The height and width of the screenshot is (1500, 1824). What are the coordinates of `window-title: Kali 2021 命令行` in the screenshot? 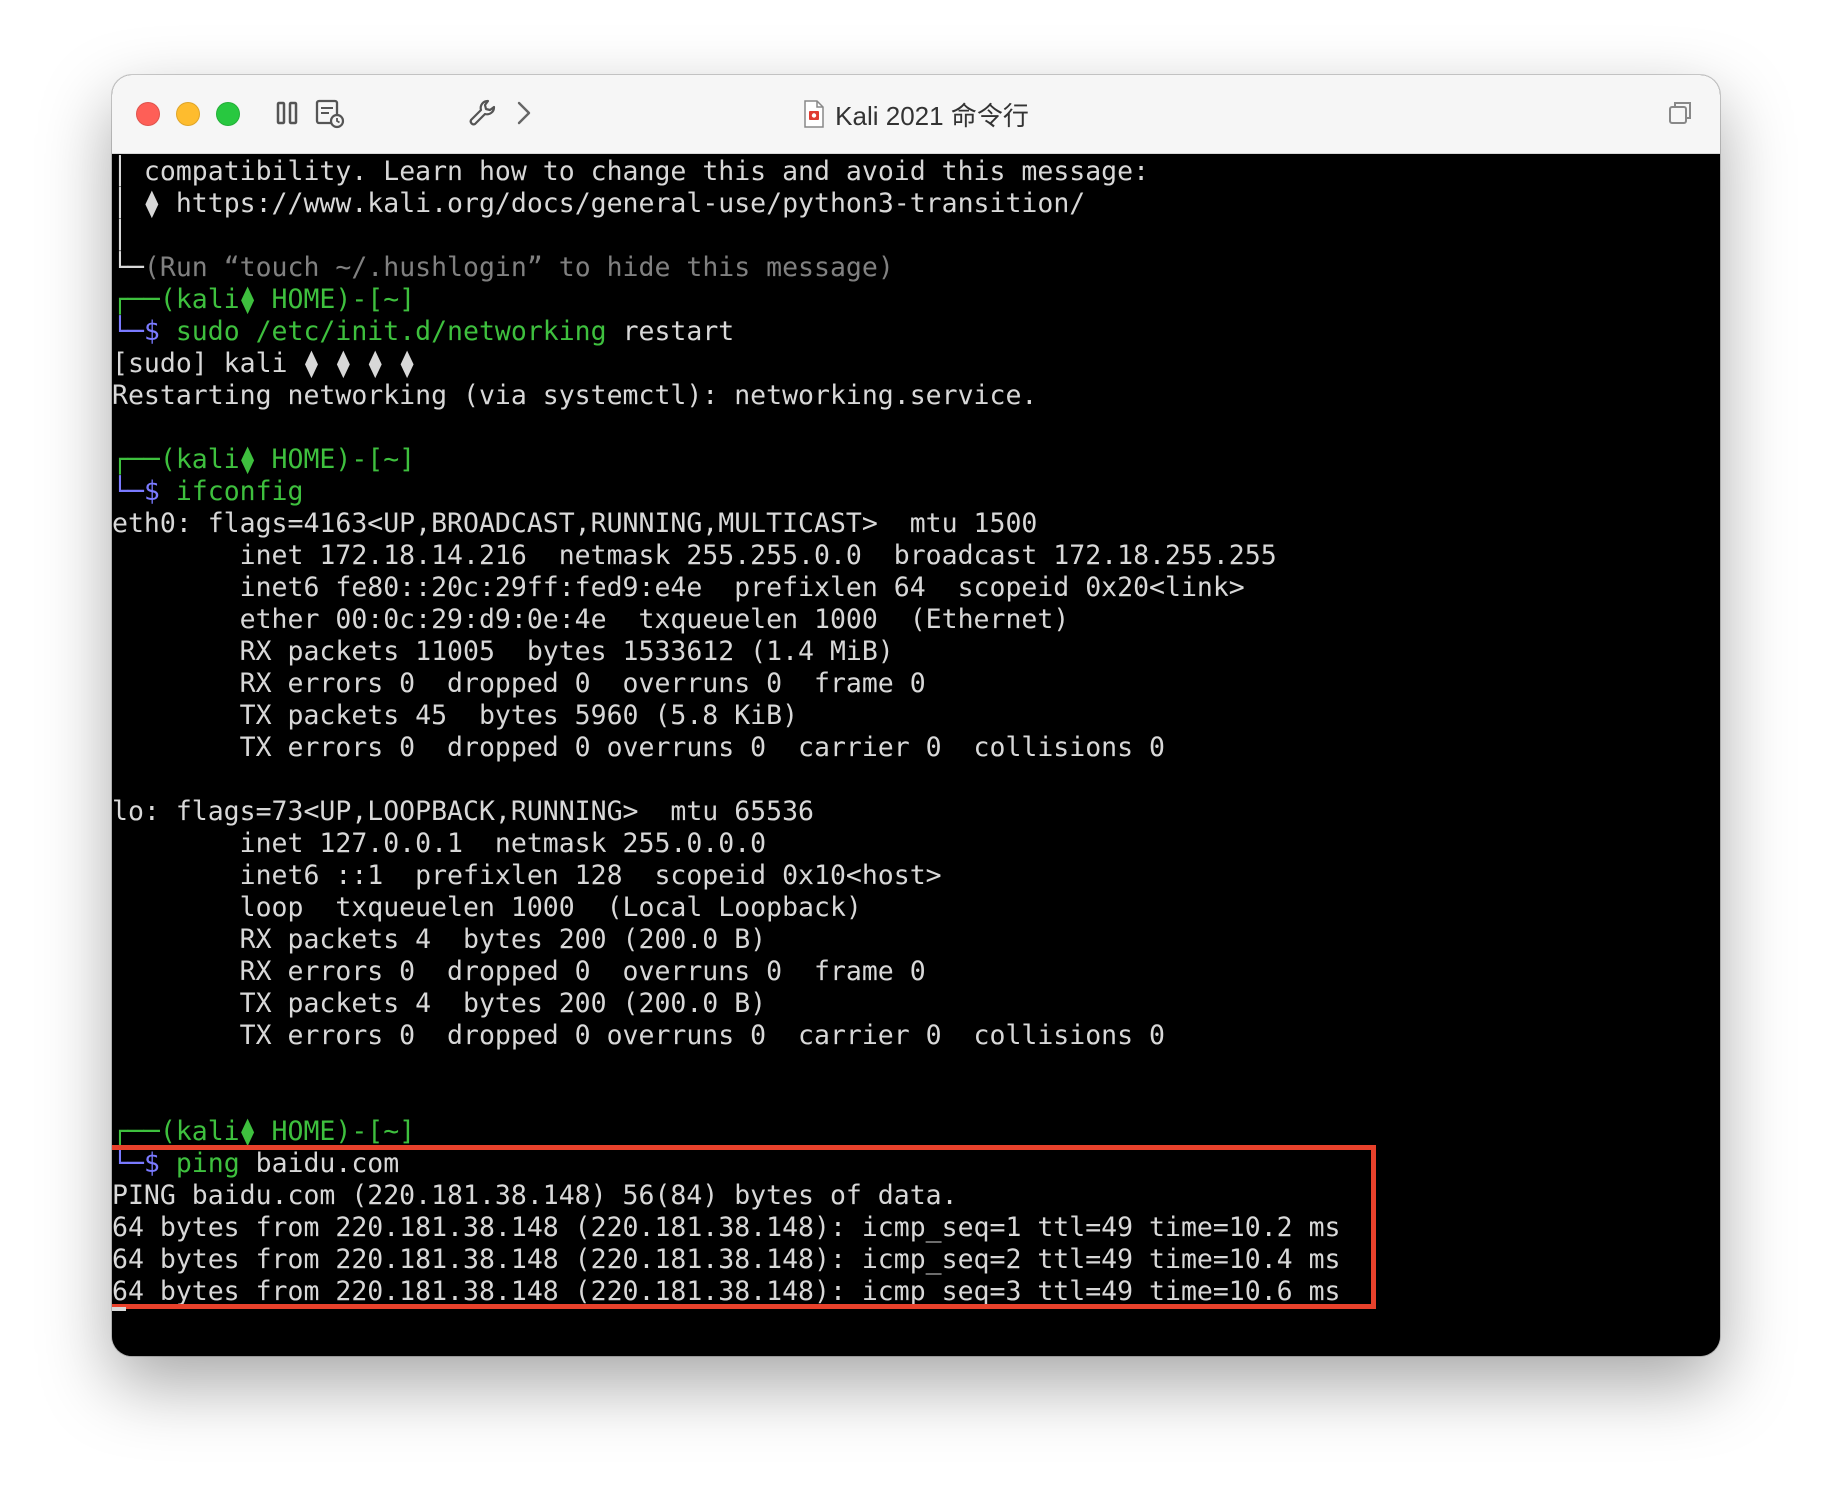 It's located at (916, 114).